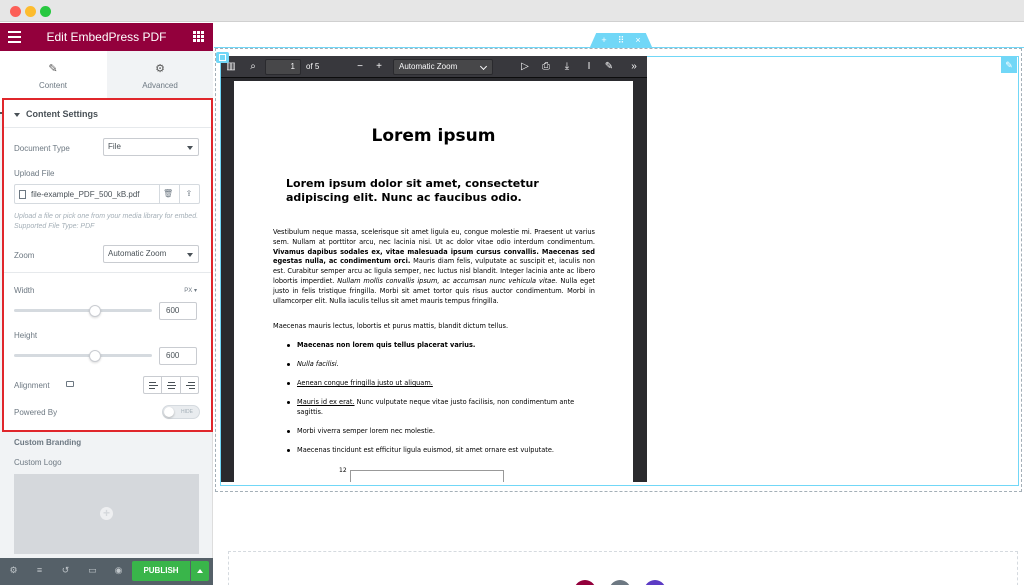  I want to click on width-slider-track, so click(83, 310).